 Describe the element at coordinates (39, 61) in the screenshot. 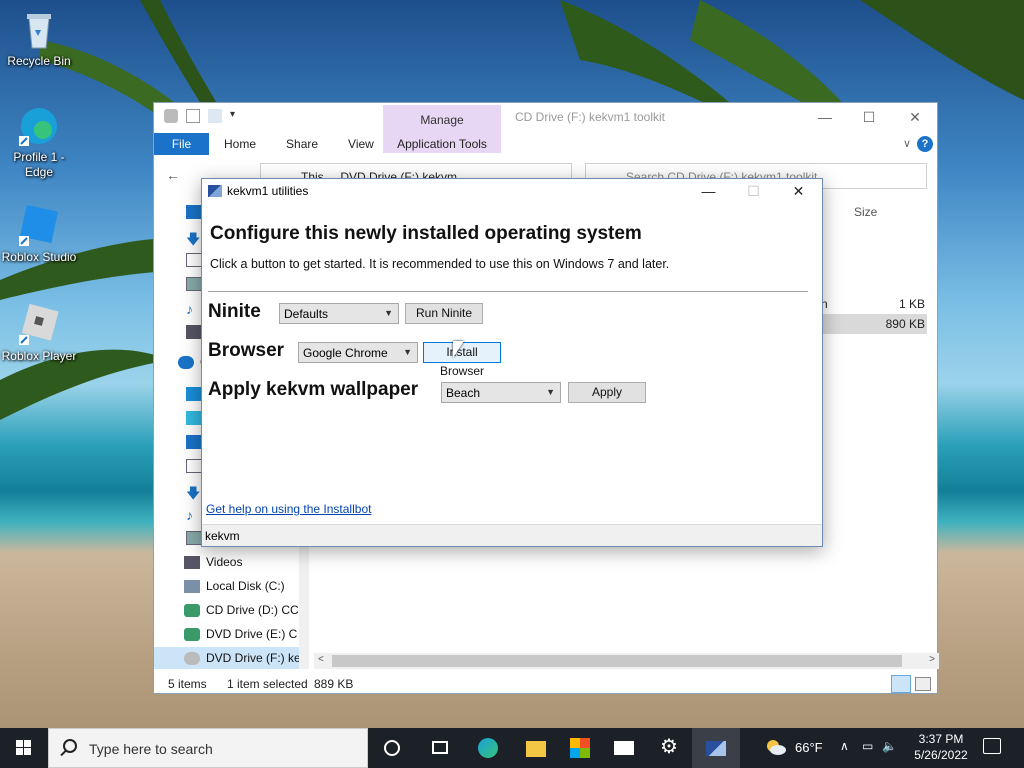

I see `desktop-icon-label: Recycle Bin` at that location.